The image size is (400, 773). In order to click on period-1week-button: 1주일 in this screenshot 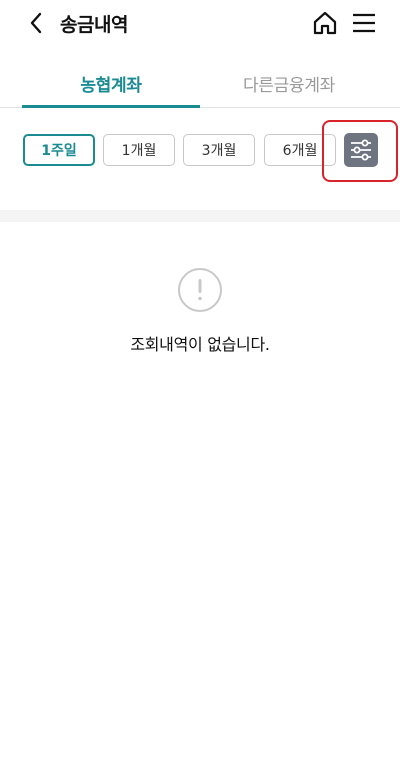, I will do `click(59, 150)`.